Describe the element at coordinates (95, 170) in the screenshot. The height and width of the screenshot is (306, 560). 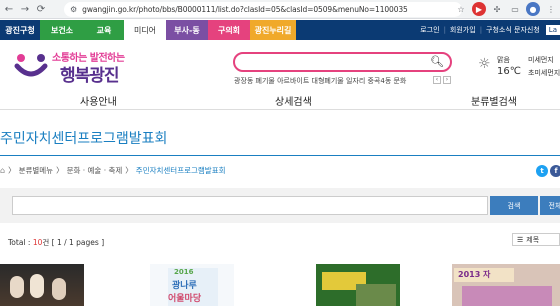
I see `breadcrumb-item: 문화 · 예술 · 축제` at that location.